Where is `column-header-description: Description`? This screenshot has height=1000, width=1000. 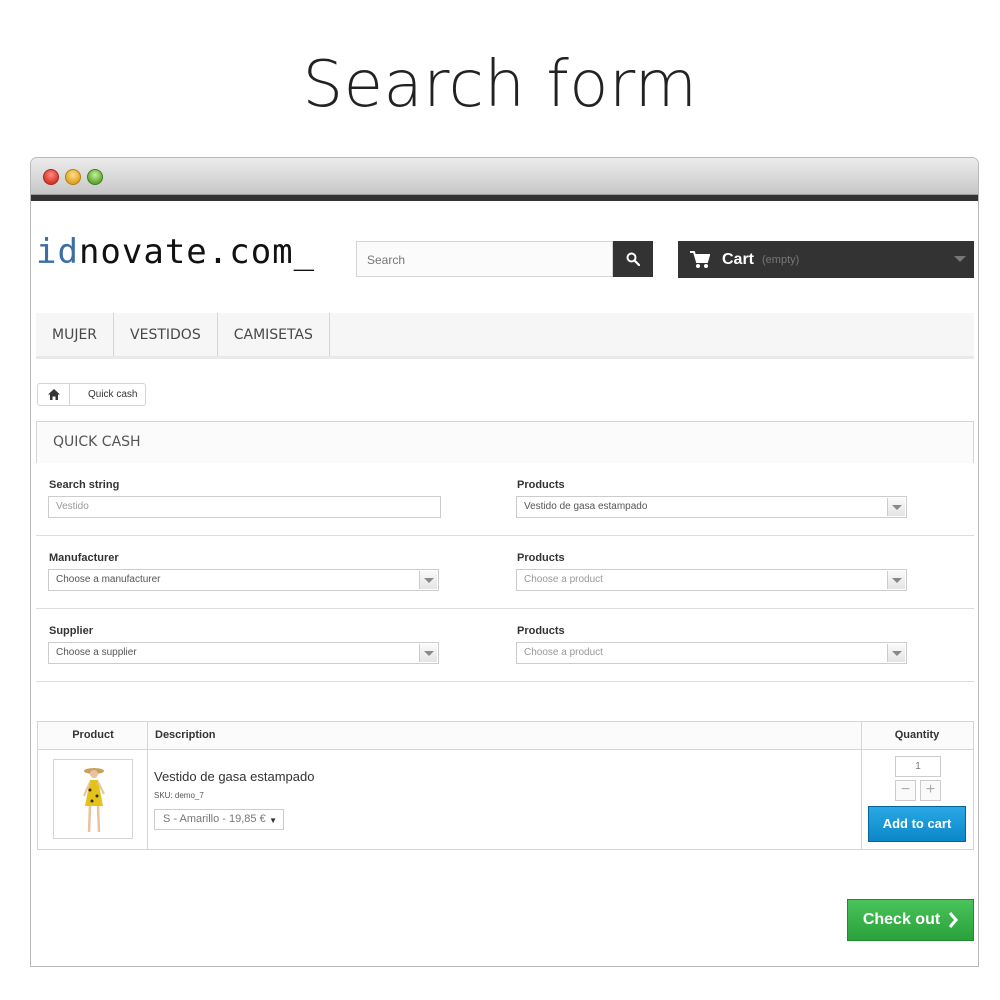
column-header-description: Description is located at coordinates (504, 736).